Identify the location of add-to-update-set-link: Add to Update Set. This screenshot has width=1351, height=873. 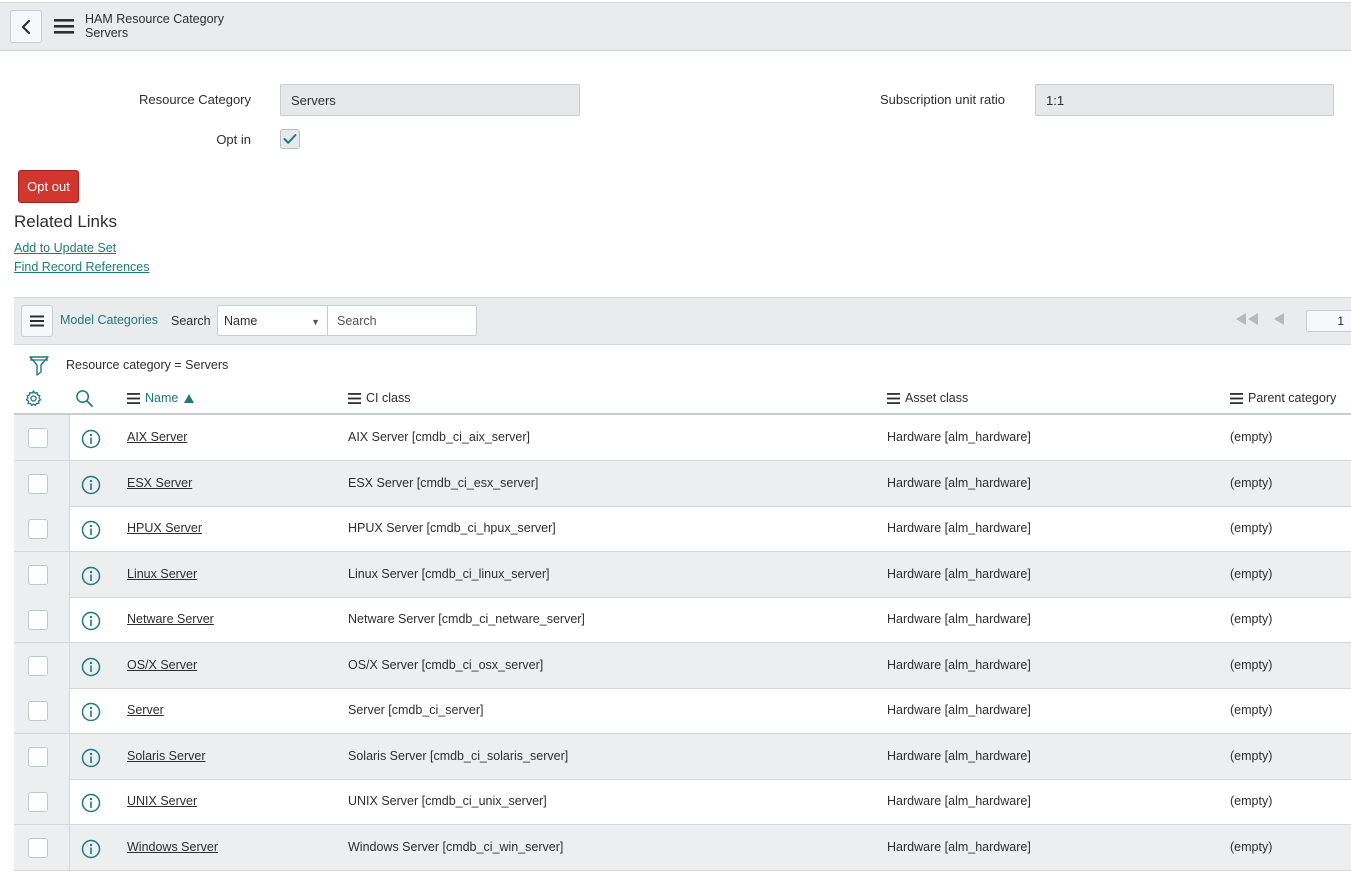
(65, 248).